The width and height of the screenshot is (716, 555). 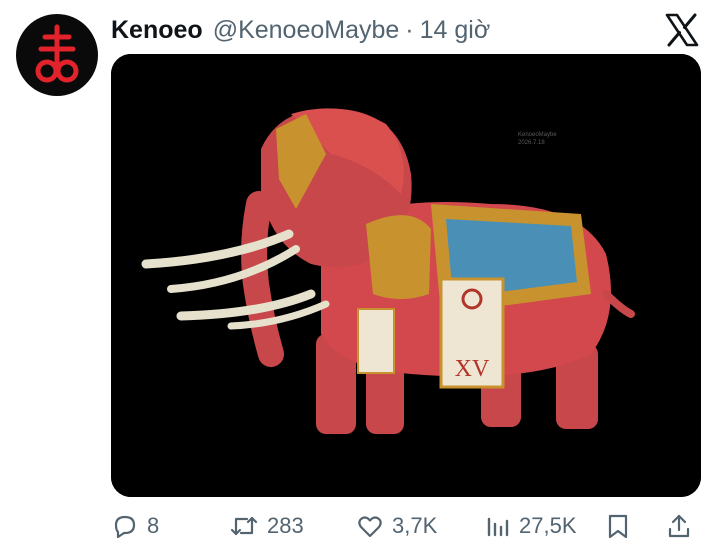 I want to click on like-icon, so click(x=370, y=527).